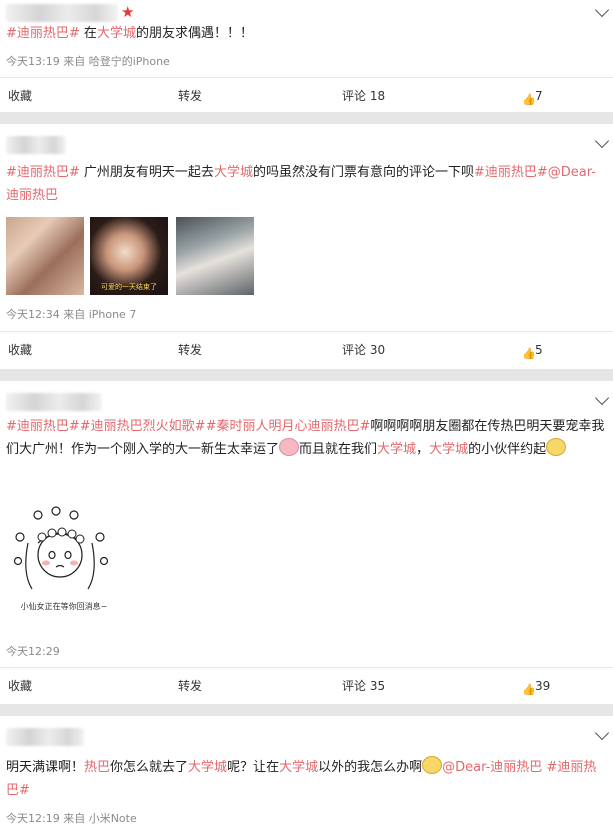 This screenshot has height=835, width=613. What do you see at coordinates (128, 12) in the screenshot?
I see `vip-star-icon: ★` at bounding box center [128, 12].